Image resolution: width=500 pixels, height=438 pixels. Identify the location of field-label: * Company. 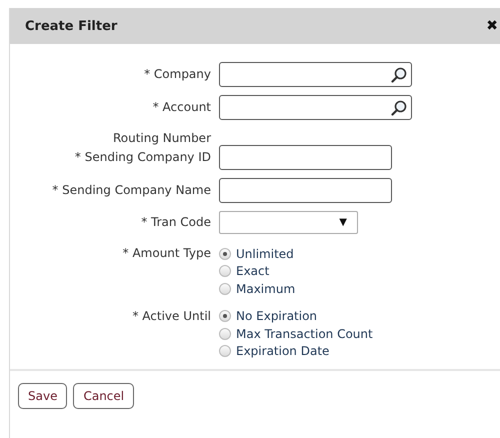
(177, 74).